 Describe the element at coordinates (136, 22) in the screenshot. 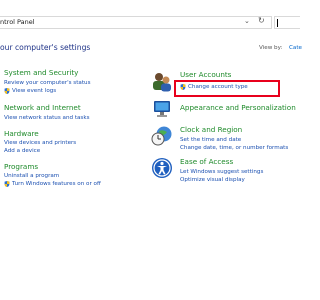

I see `address-field: ntrol Panel ⌄ ↻` at that location.